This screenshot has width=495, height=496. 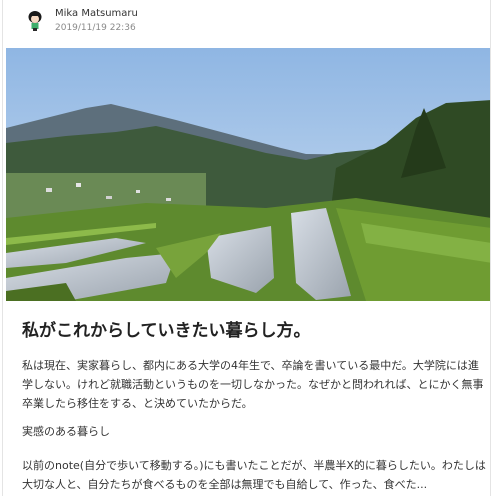 What do you see at coordinates (95, 28) in the screenshot?
I see `post-date: 2019/11/19 22:36` at bounding box center [95, 28].